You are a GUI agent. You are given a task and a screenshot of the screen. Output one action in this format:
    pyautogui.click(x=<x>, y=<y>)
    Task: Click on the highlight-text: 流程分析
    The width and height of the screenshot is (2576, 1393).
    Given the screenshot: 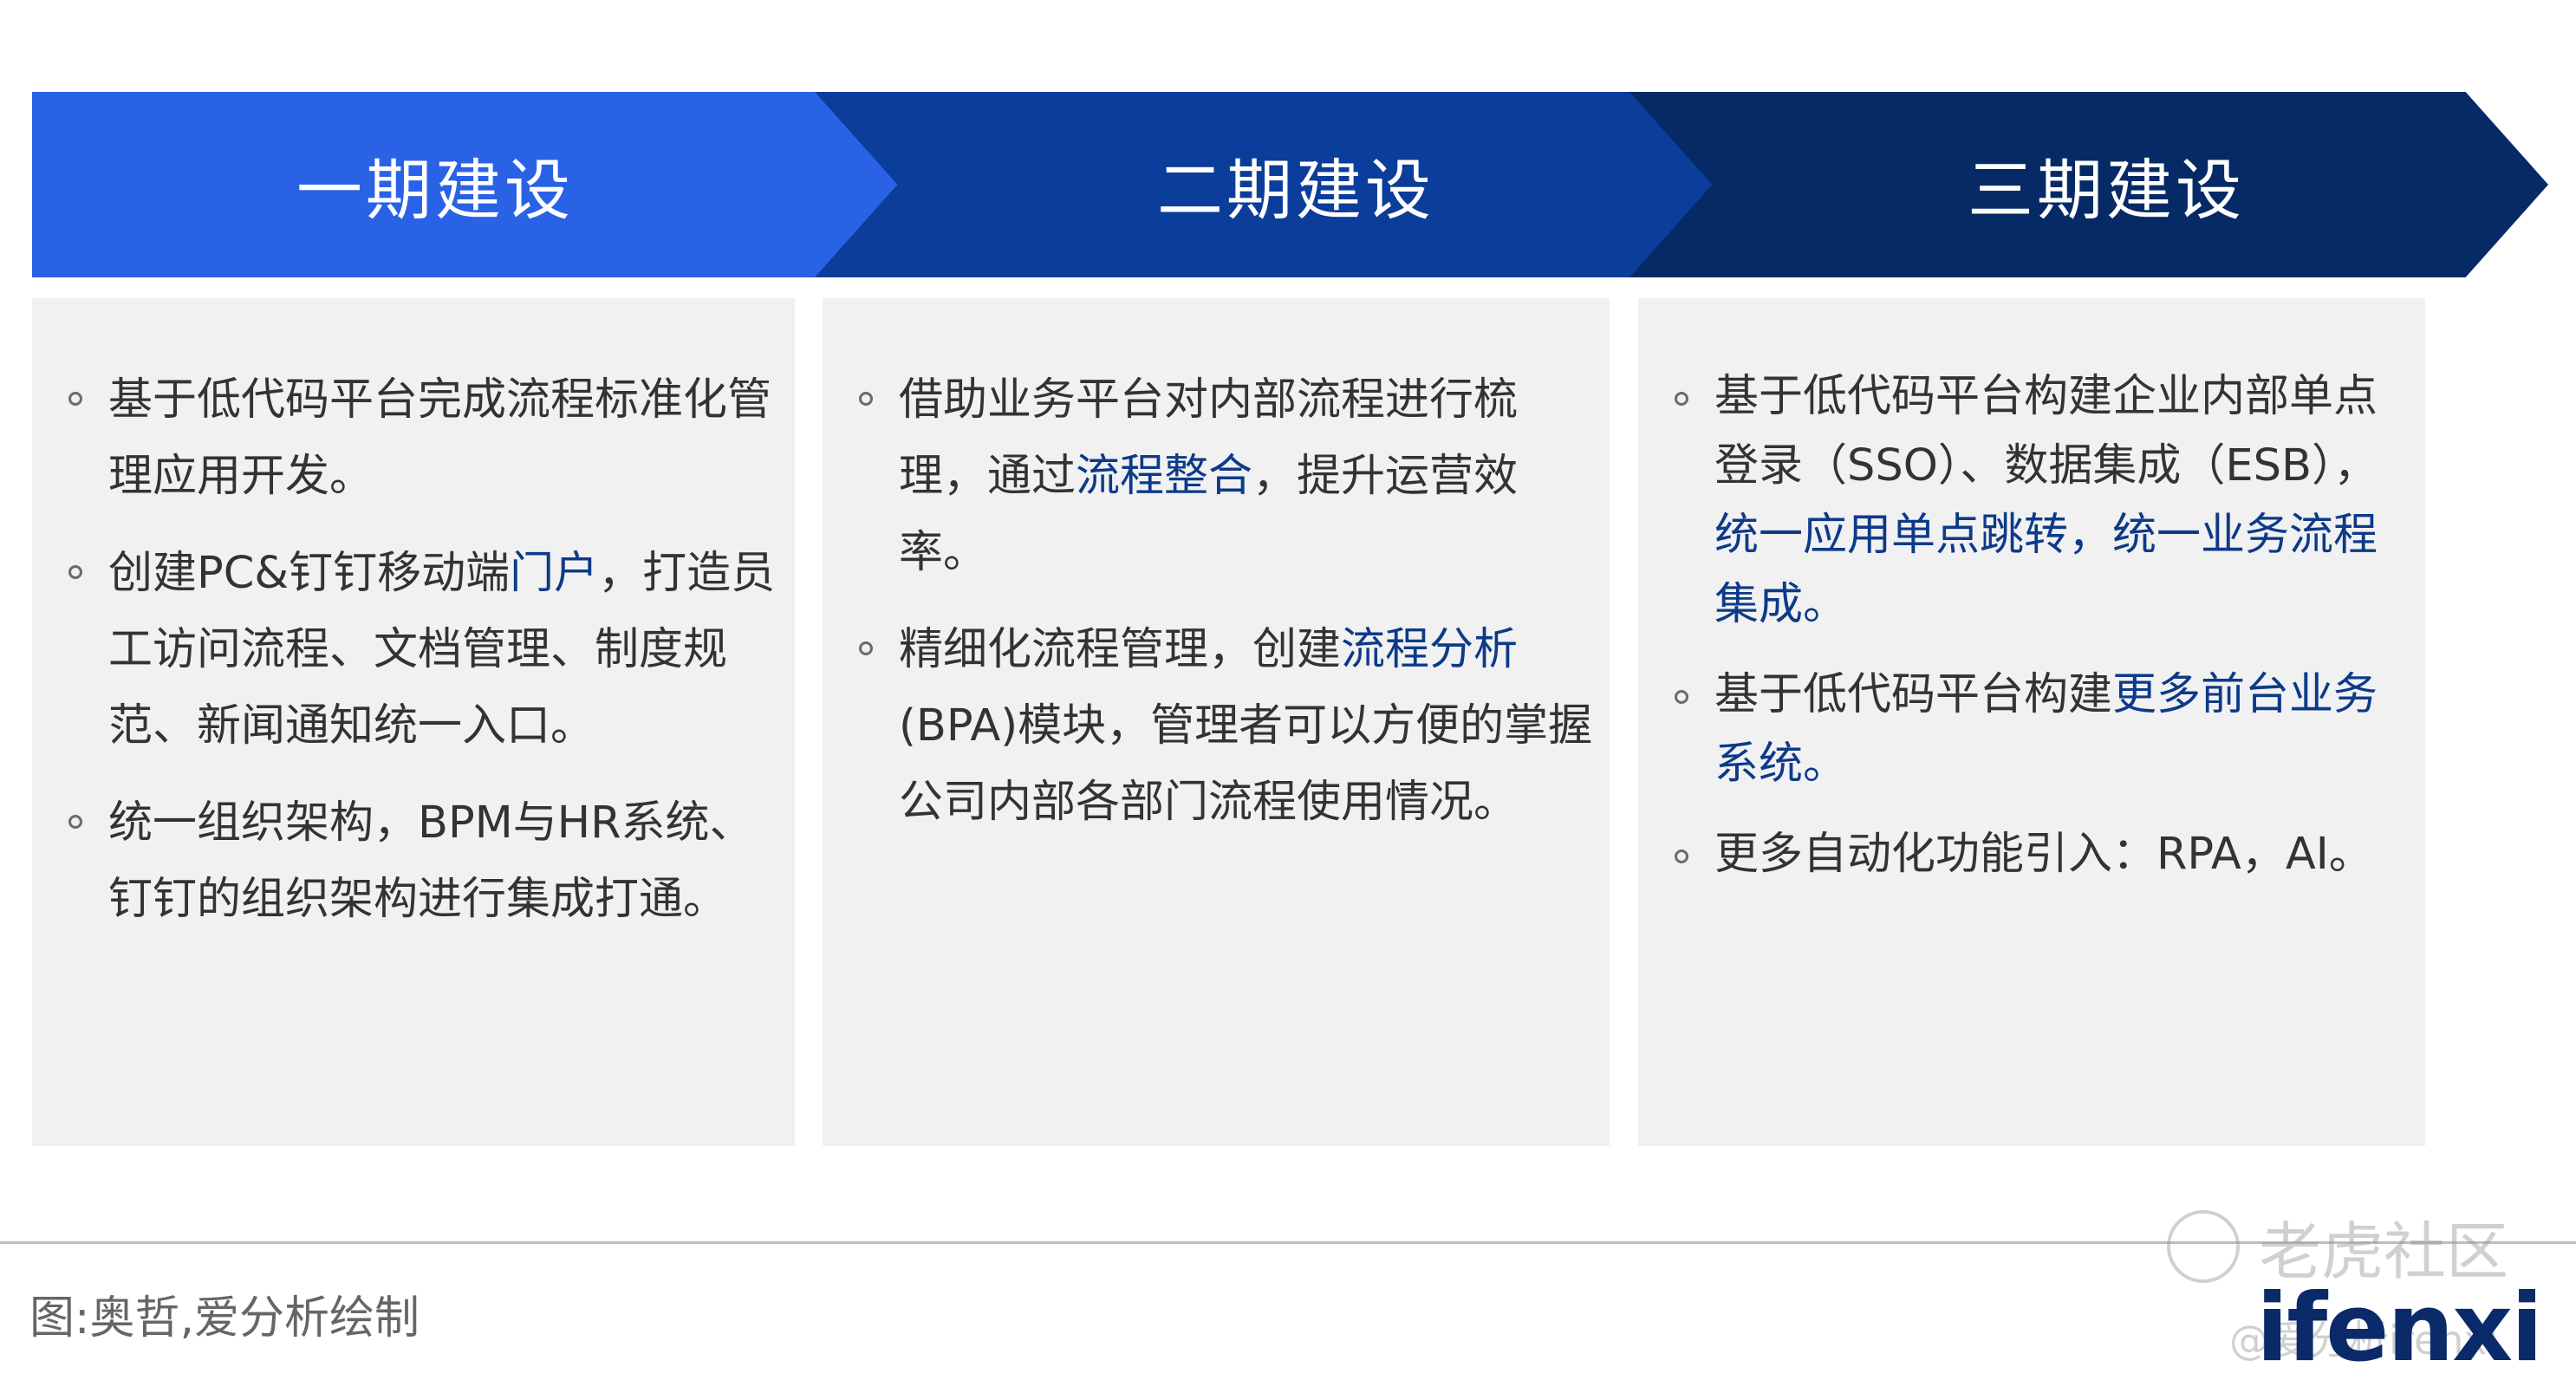 What is the action you would take?
    pyautogui.click(x=1430, y=649)
    